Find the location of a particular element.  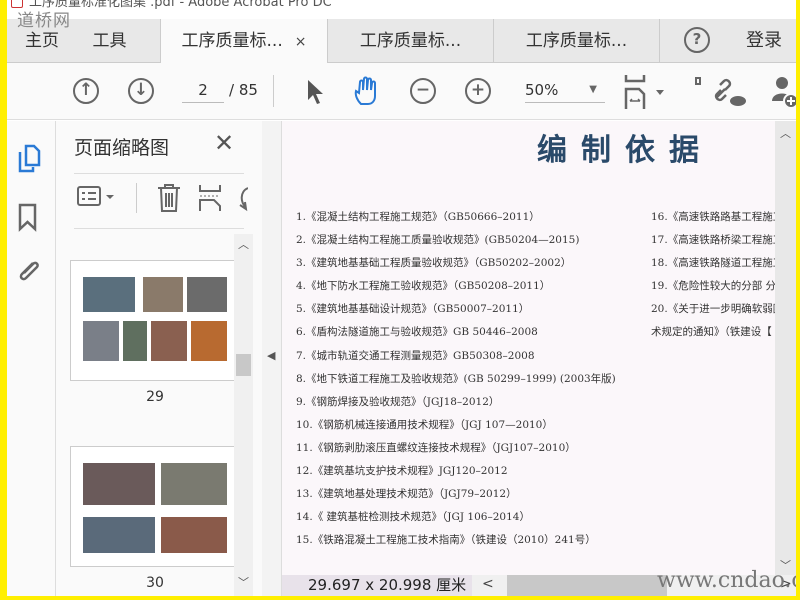

tab-tools: 工具 is located at coordinates (109, 41).